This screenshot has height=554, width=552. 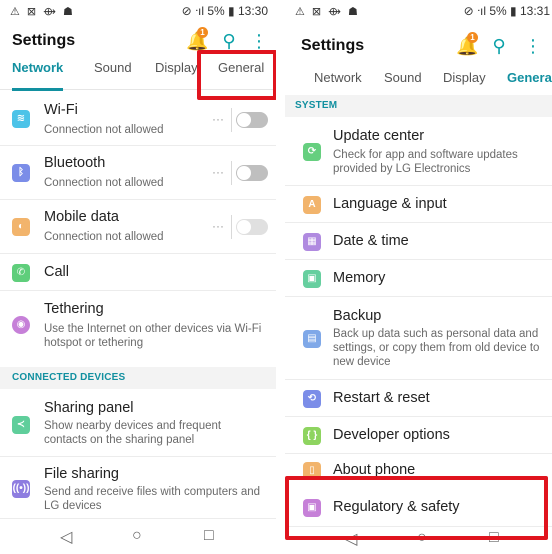 What do you see at coordinates (252, 173) in the screenshot?
I see `bluetooth-toggle` at bounding box center [252, 173].